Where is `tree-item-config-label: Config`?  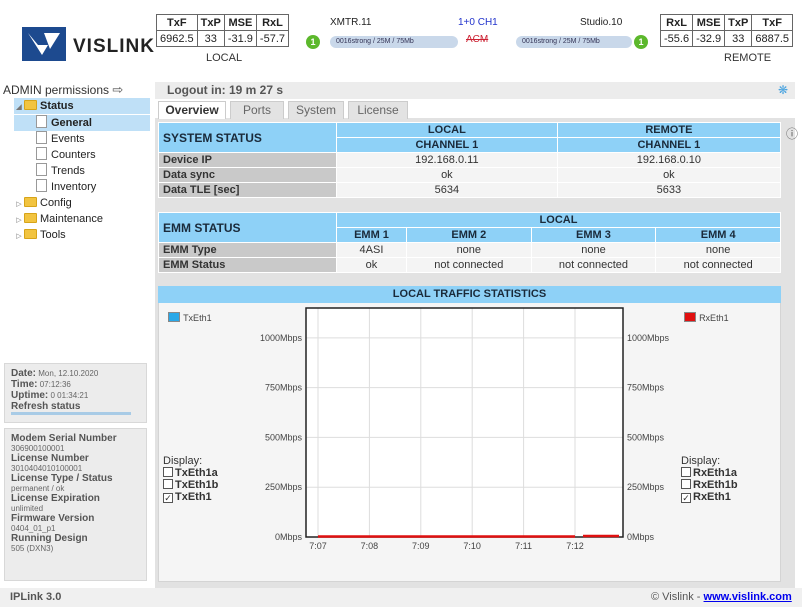 tree-item-config-label: Config is located at coordinates (56, 203).